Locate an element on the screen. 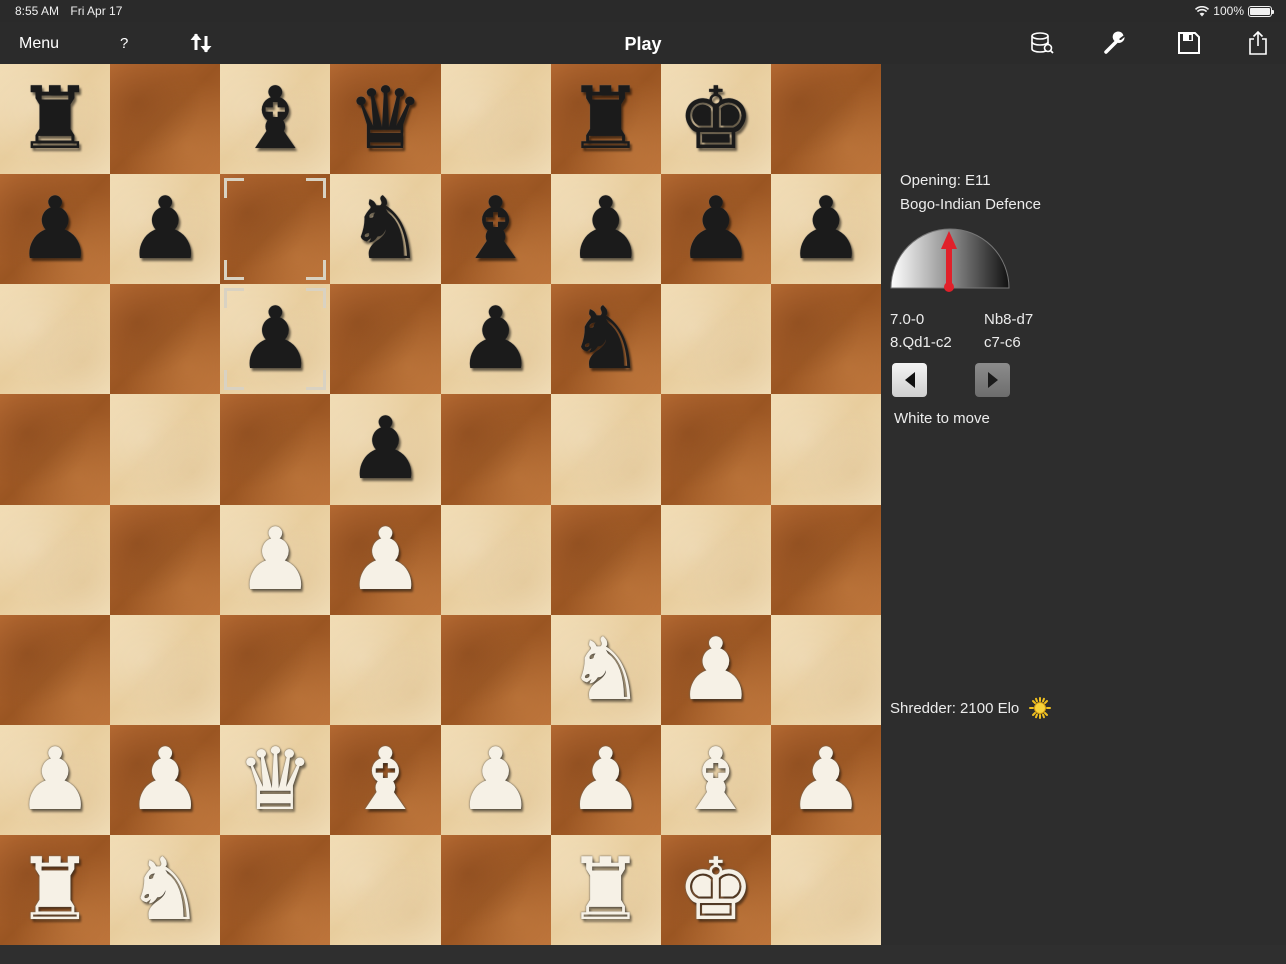 Image resolution: width=1286 pixels, height=964 pixels. square-e4 is located at coordinates (495, 559).